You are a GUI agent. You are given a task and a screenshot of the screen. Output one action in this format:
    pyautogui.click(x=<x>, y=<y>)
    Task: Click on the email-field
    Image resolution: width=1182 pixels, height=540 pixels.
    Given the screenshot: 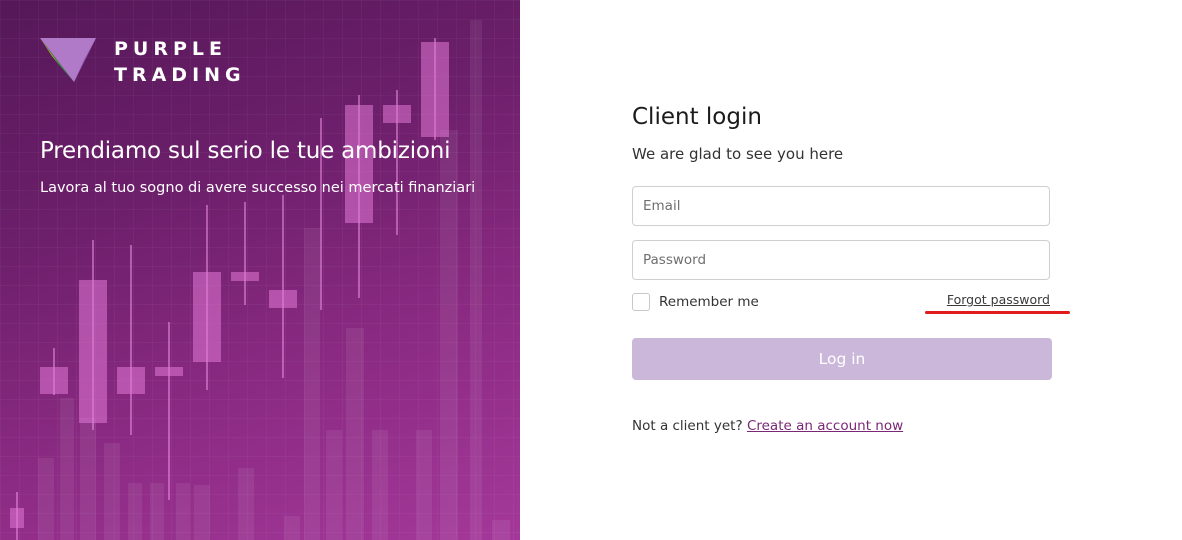 What is the action you would take?
    pyautogui.click(x=841, y=206)
    